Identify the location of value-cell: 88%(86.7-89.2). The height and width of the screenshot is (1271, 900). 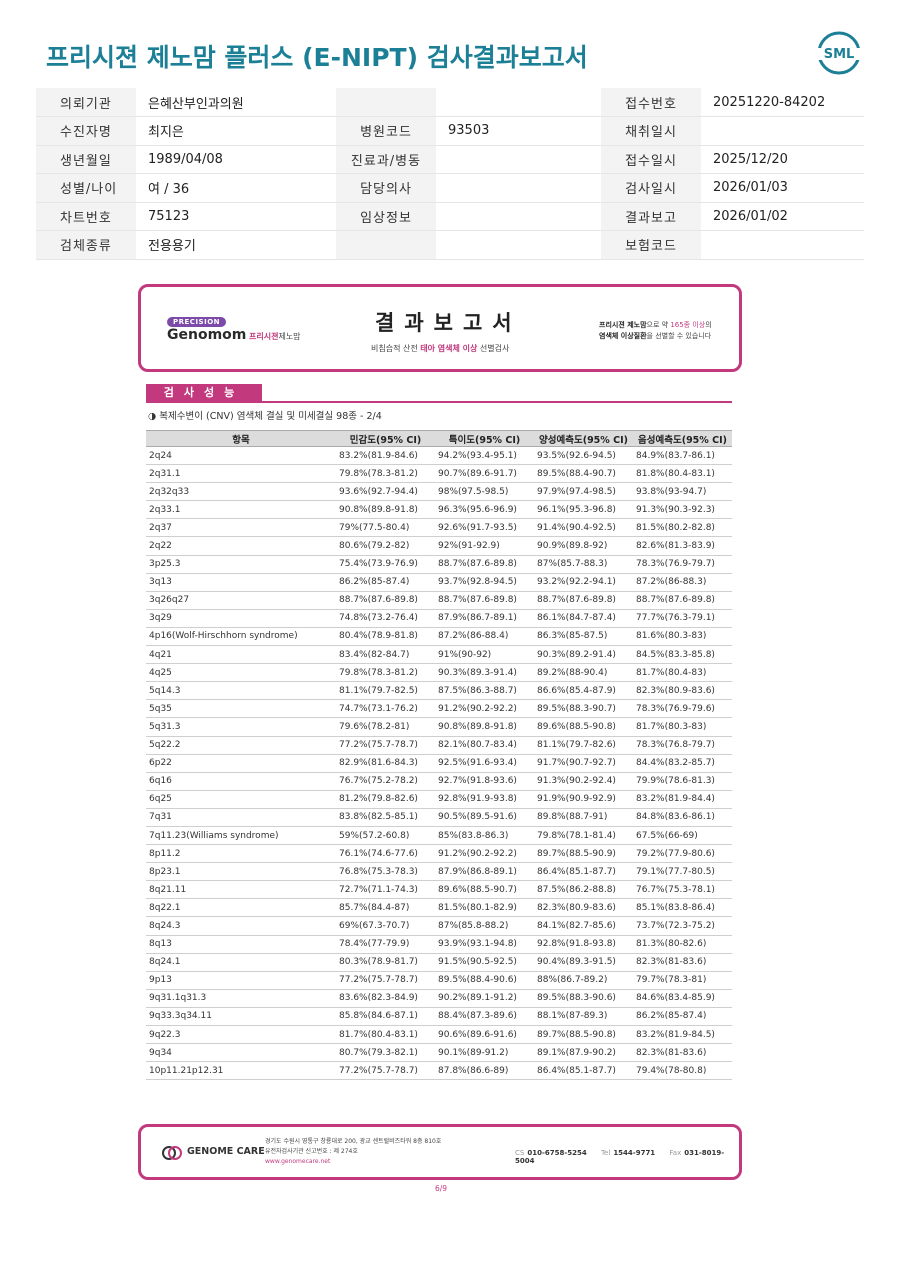
(583, 980).